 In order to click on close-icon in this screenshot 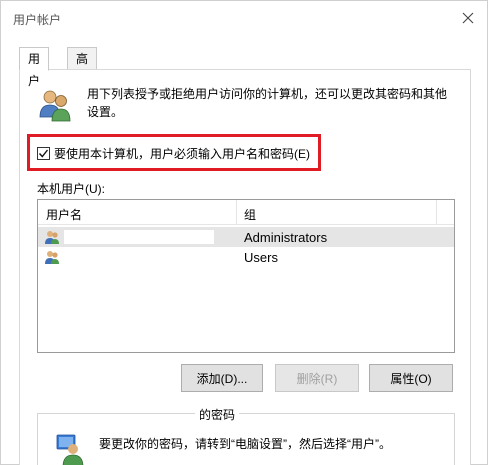, I will do `click(468, 18)`.